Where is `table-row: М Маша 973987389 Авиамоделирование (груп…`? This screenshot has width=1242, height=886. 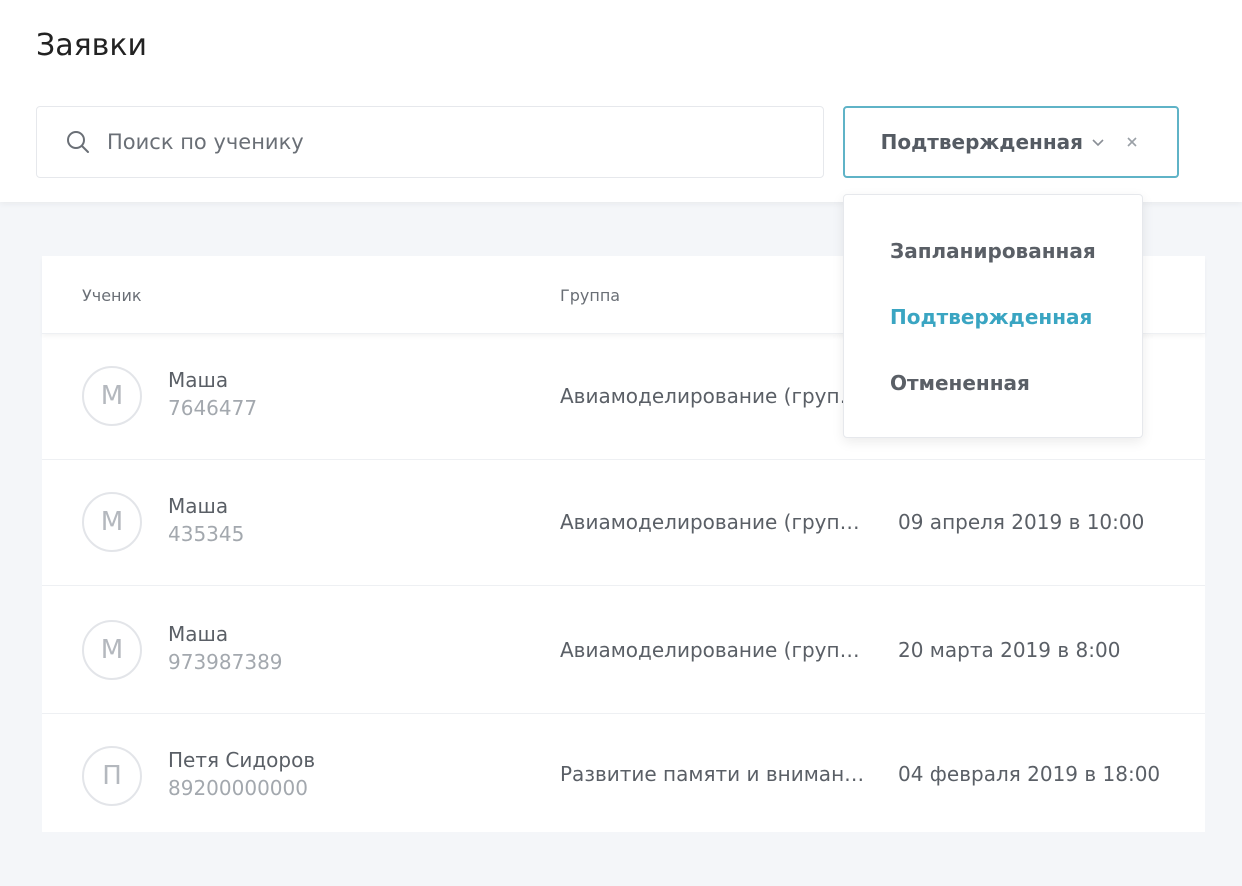 table-row: М Маша 973987389 Авиамоделирование (груп… is located at coordinates (623, 650).